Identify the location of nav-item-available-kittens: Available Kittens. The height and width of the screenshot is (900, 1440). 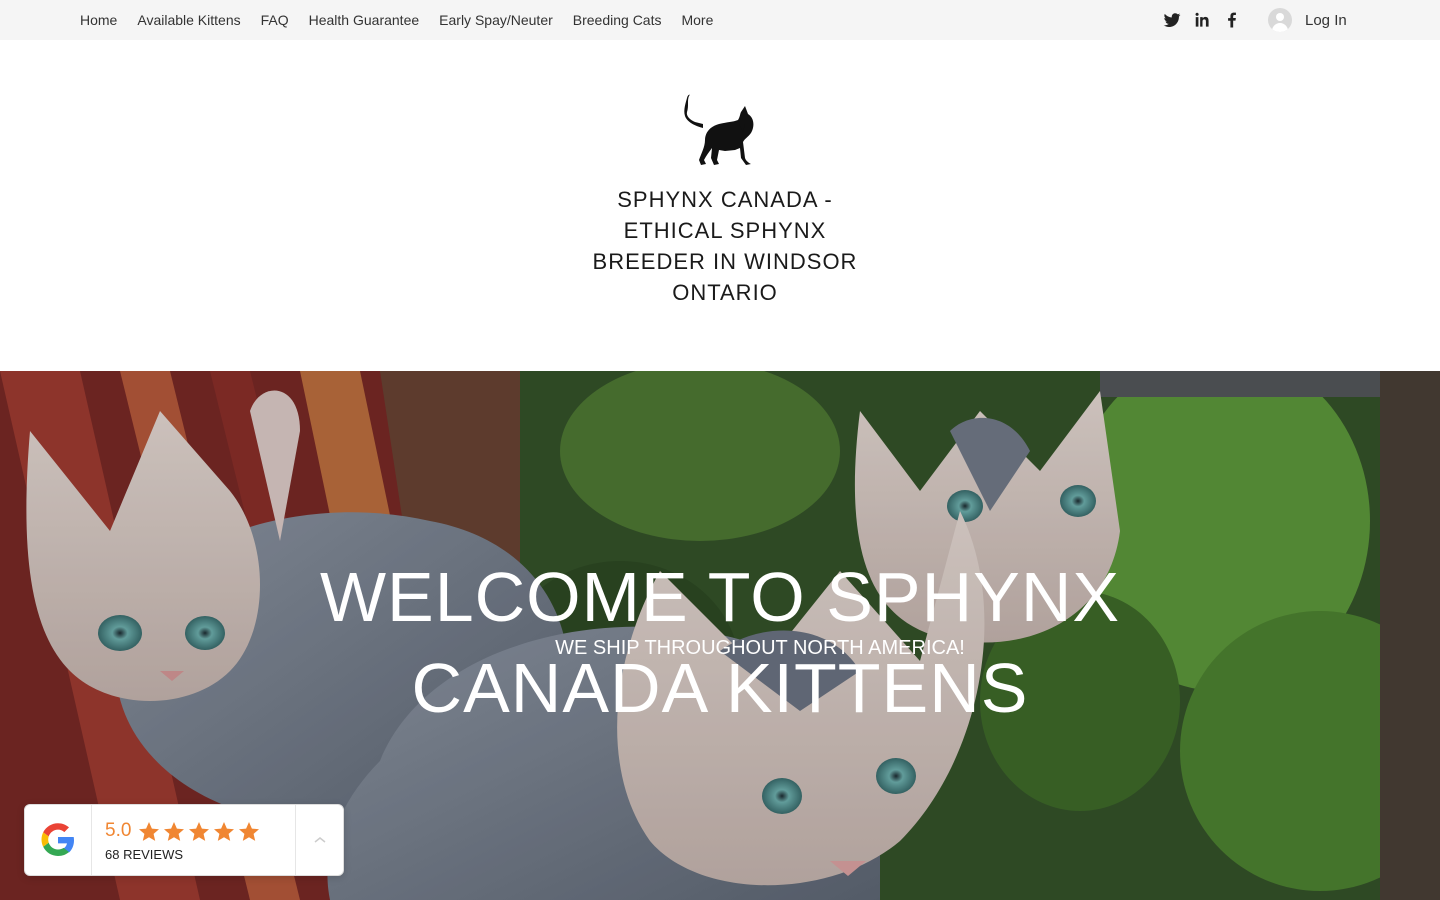
(188, 20).